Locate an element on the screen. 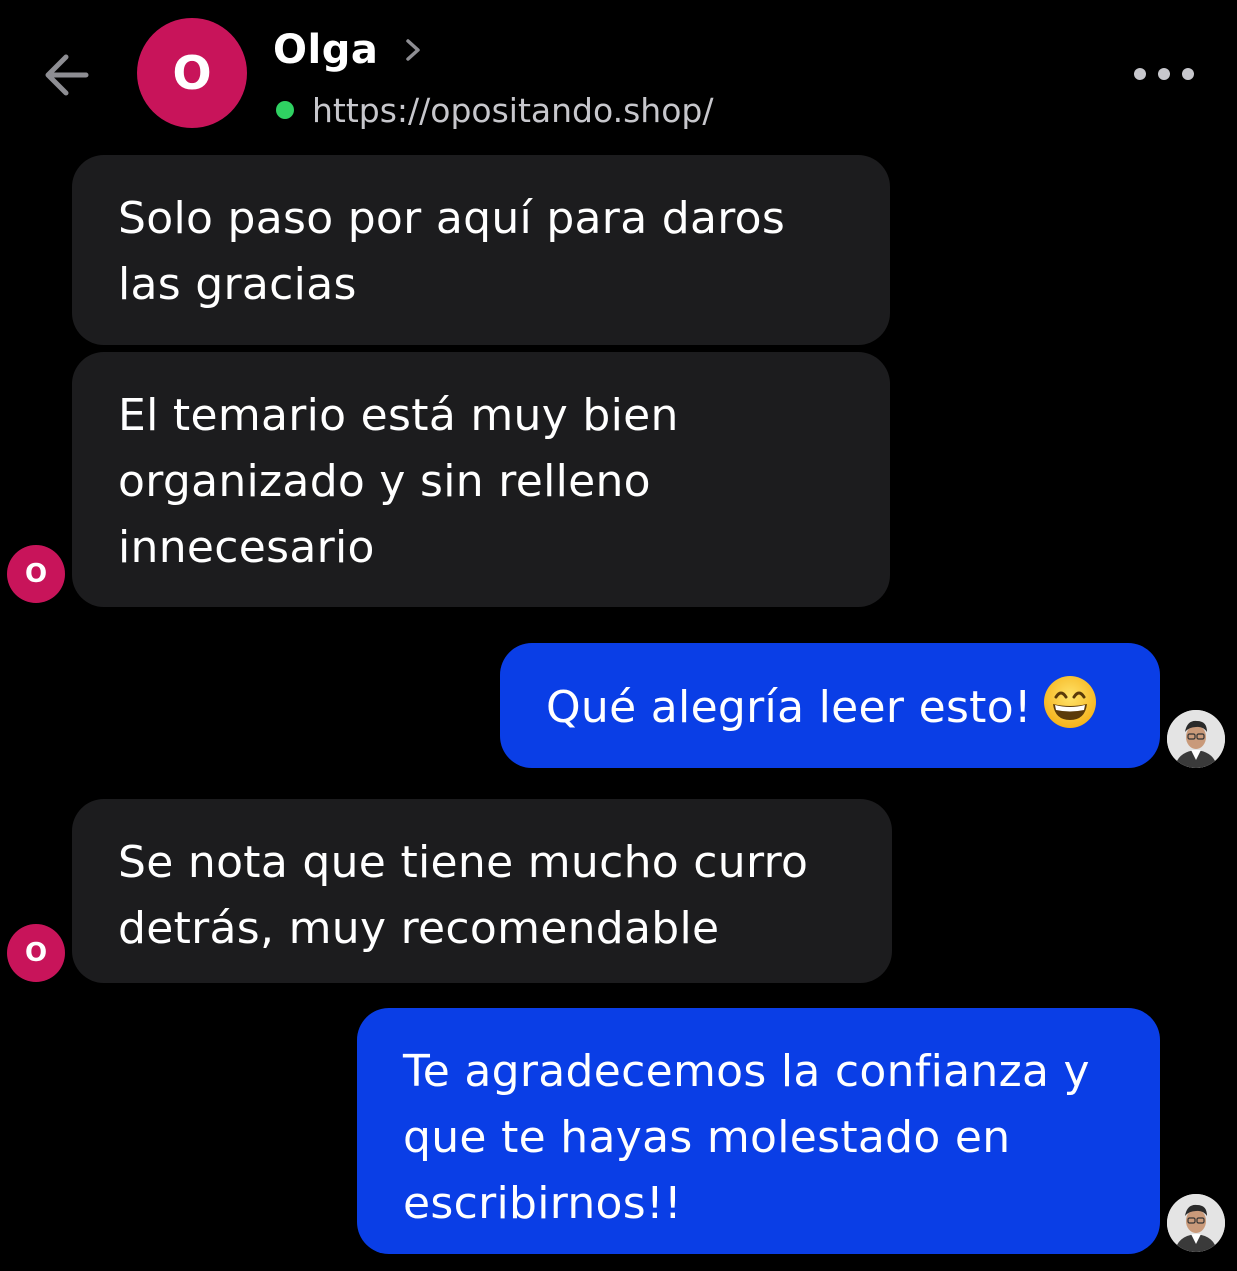 The width and height of the screenshot is (1237, 1271). message-text-line: Solo paso por aquí para daros is located at coordinates (452, 218).